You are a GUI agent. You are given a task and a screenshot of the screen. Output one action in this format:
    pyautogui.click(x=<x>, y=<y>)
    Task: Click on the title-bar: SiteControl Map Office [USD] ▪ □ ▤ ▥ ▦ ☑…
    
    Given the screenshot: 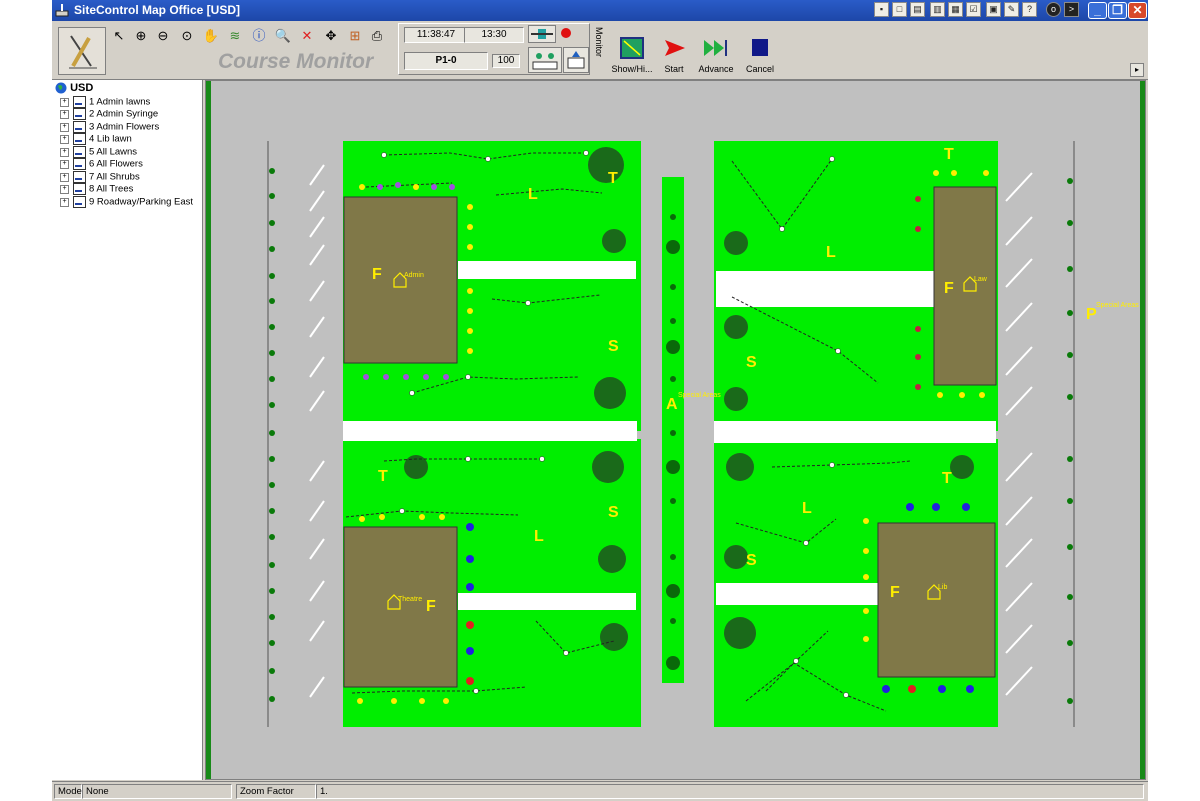 What is the action you would take?
    pyautogui.click(x=600, y=10)
    